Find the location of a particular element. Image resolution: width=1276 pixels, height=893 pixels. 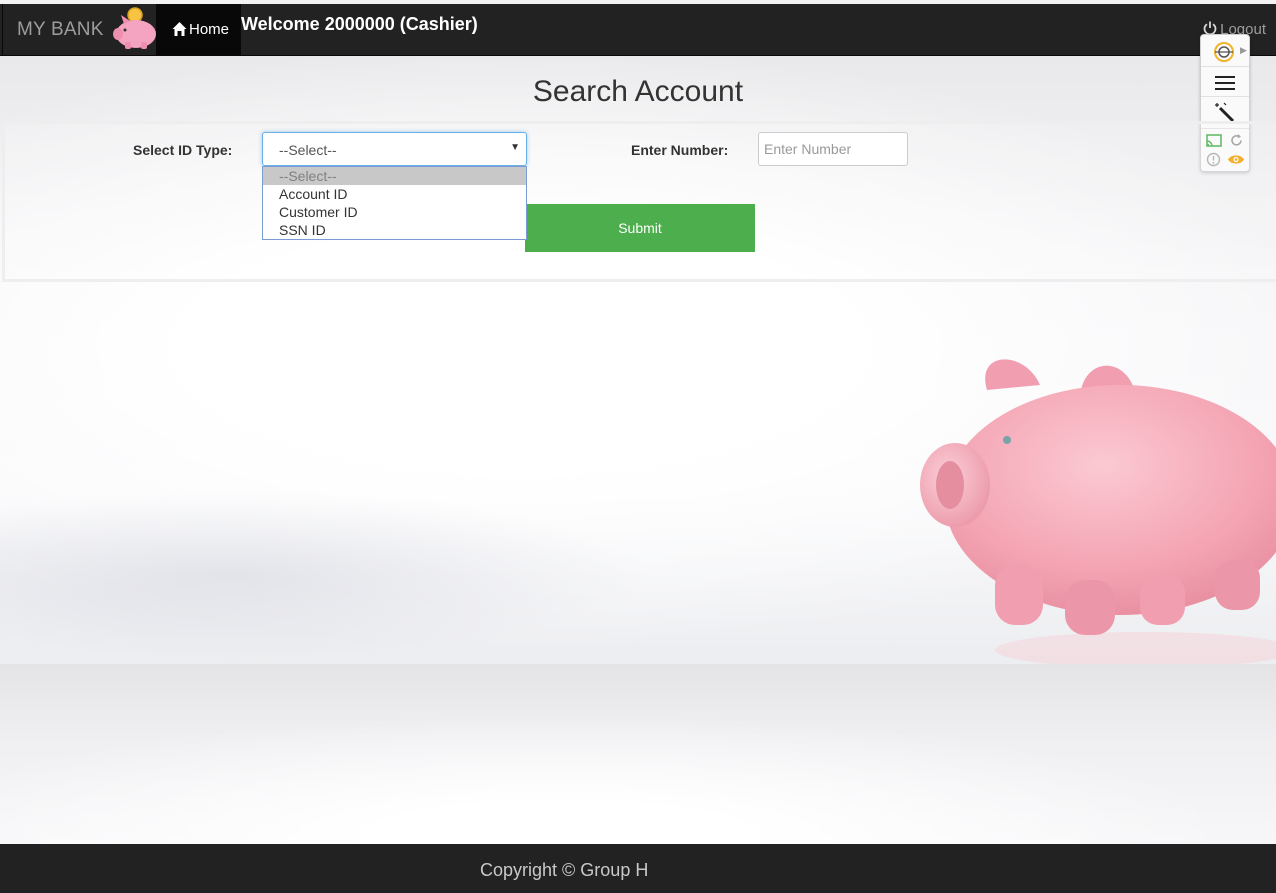

footer-copyright: Copyright © Group H is located at coordinates (564, 870).